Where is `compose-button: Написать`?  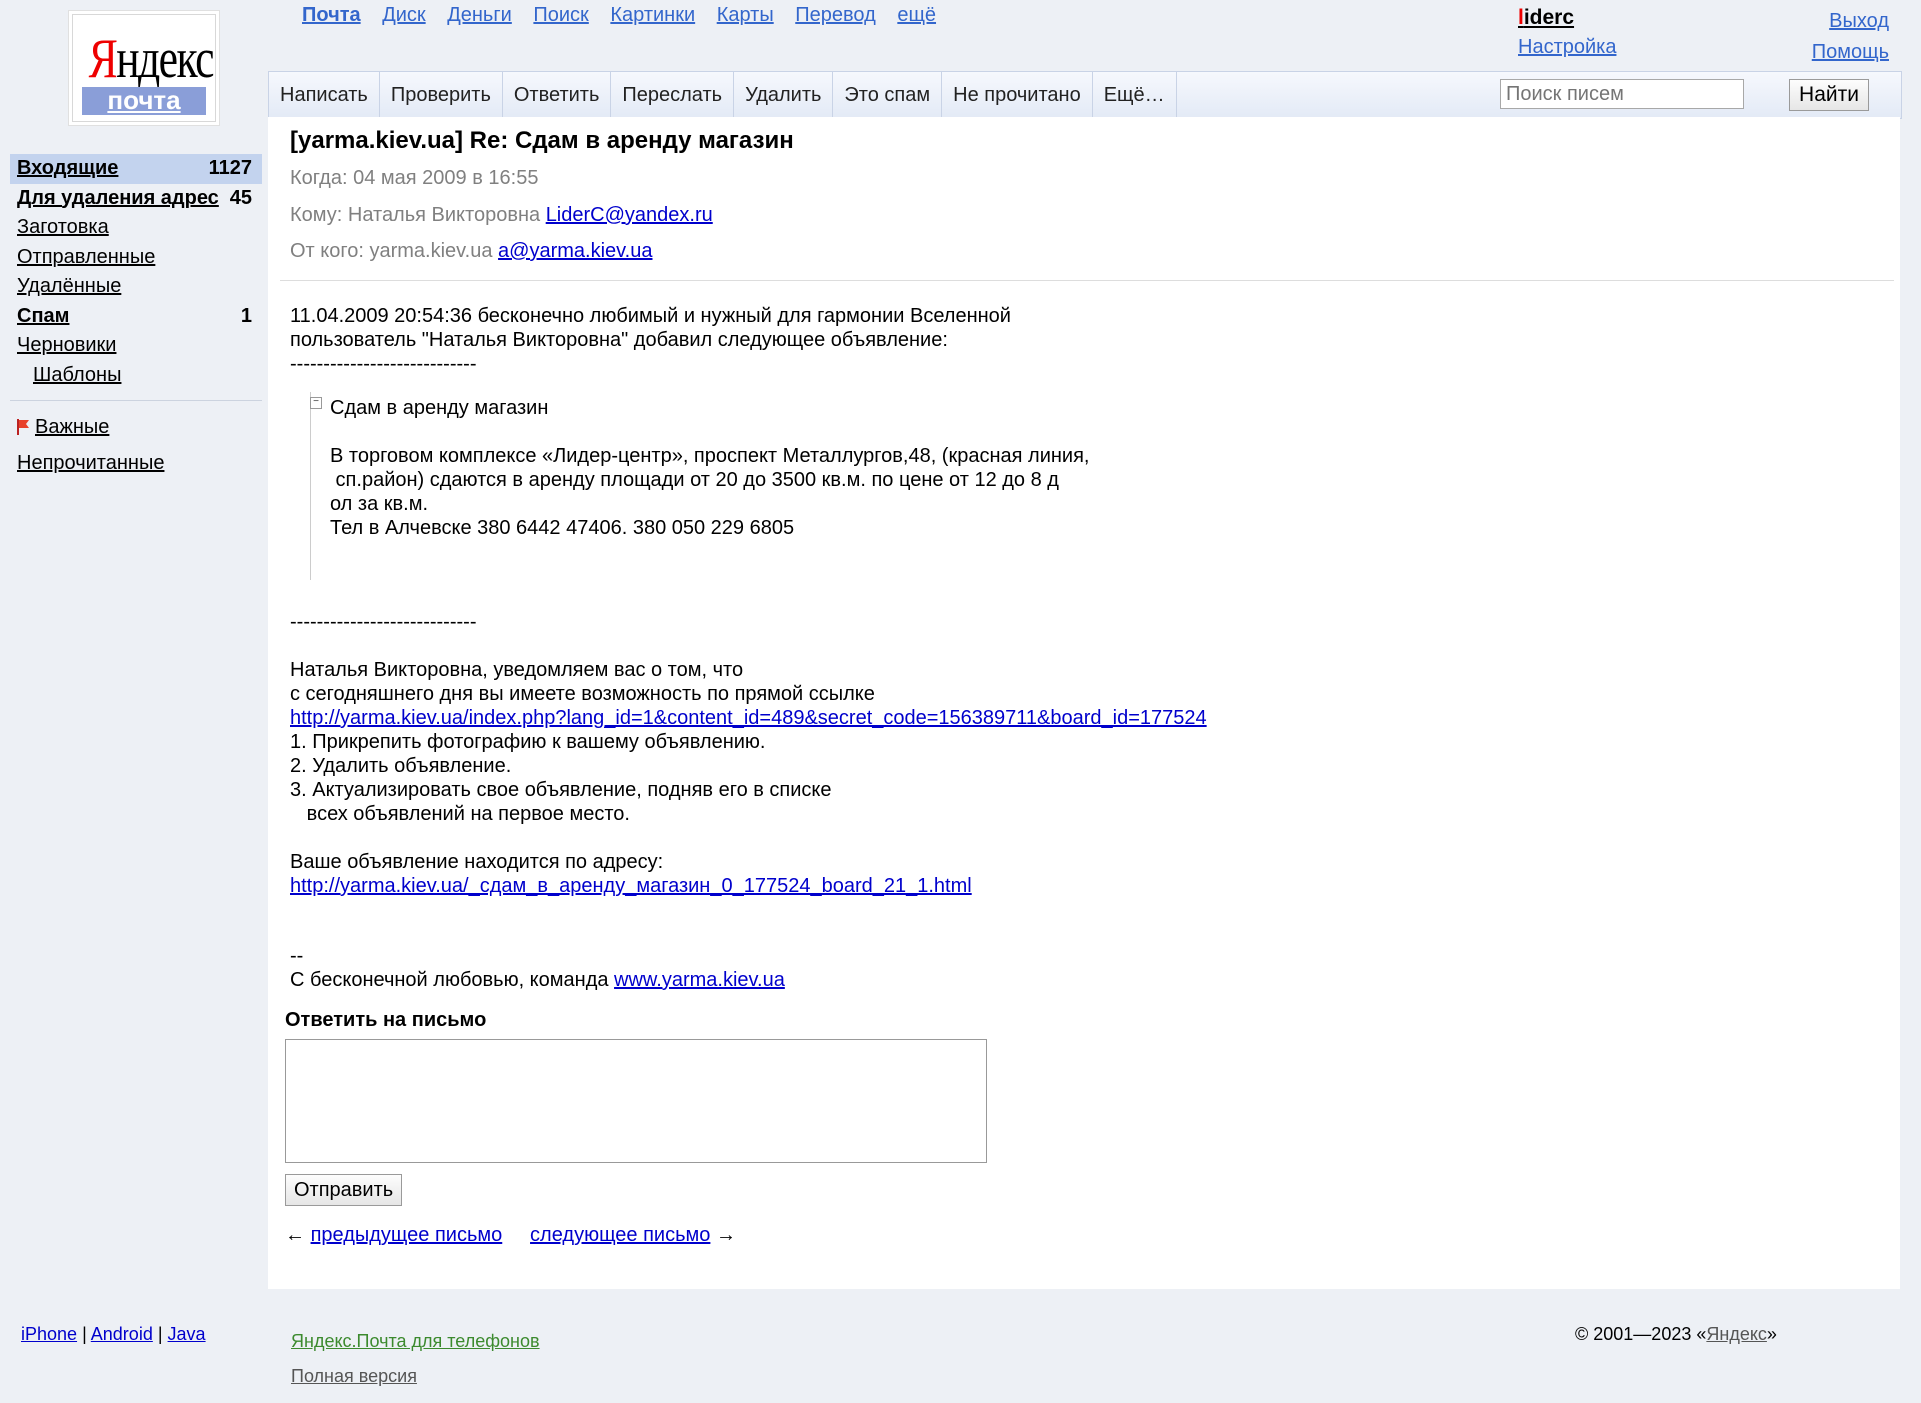 compose-button: Написать is located at coordinates (324, 95).